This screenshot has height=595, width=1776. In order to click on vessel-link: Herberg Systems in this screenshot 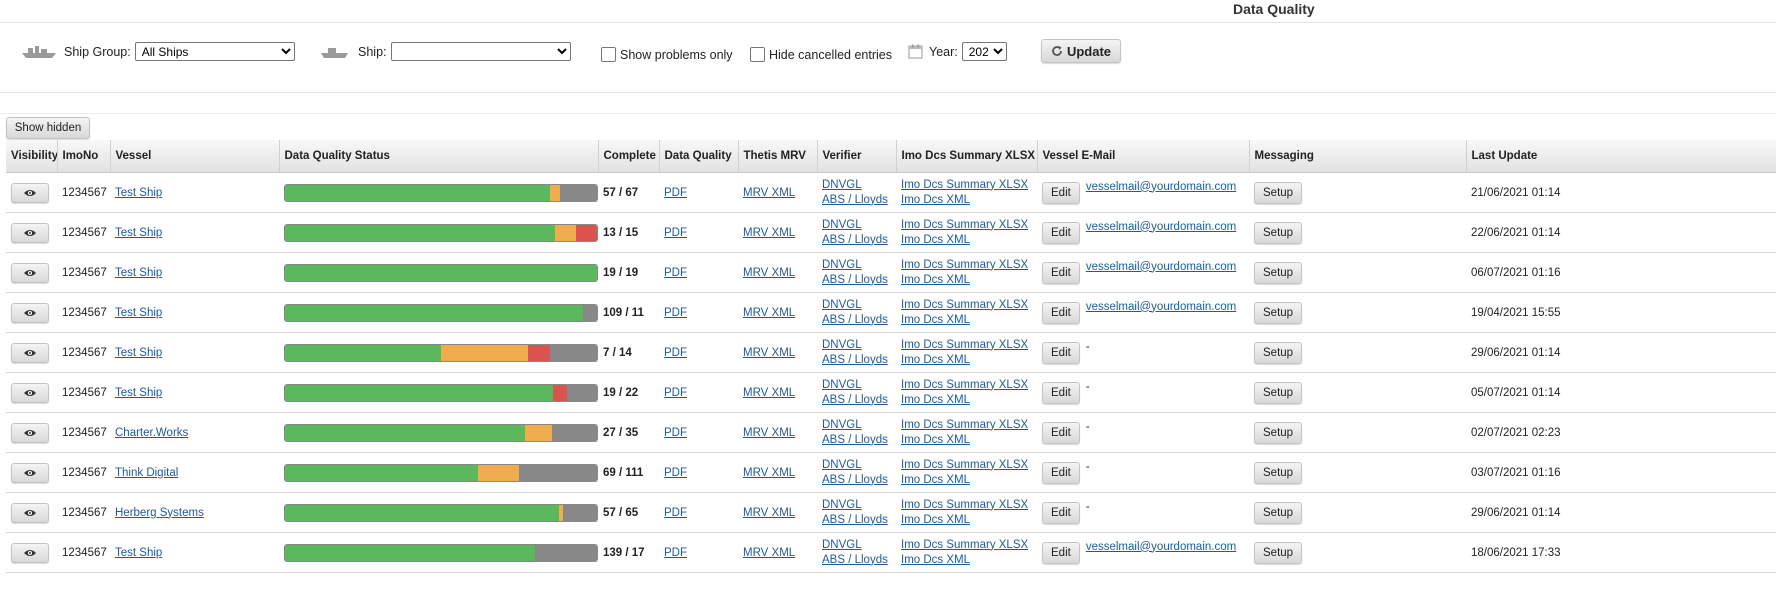, I will do `click(159, 513)`.